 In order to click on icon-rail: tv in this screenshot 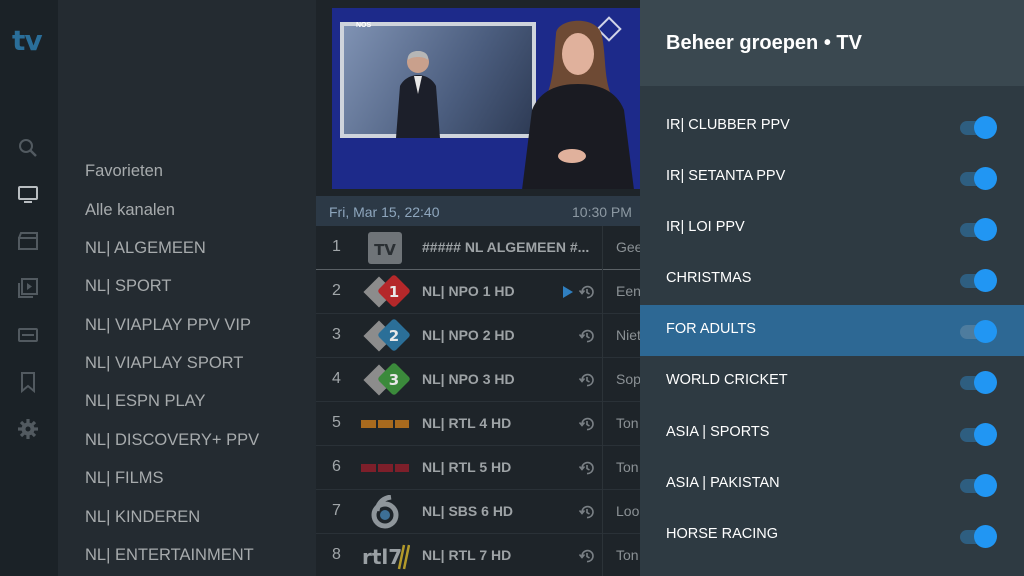, I will do `click(29, 288)`.